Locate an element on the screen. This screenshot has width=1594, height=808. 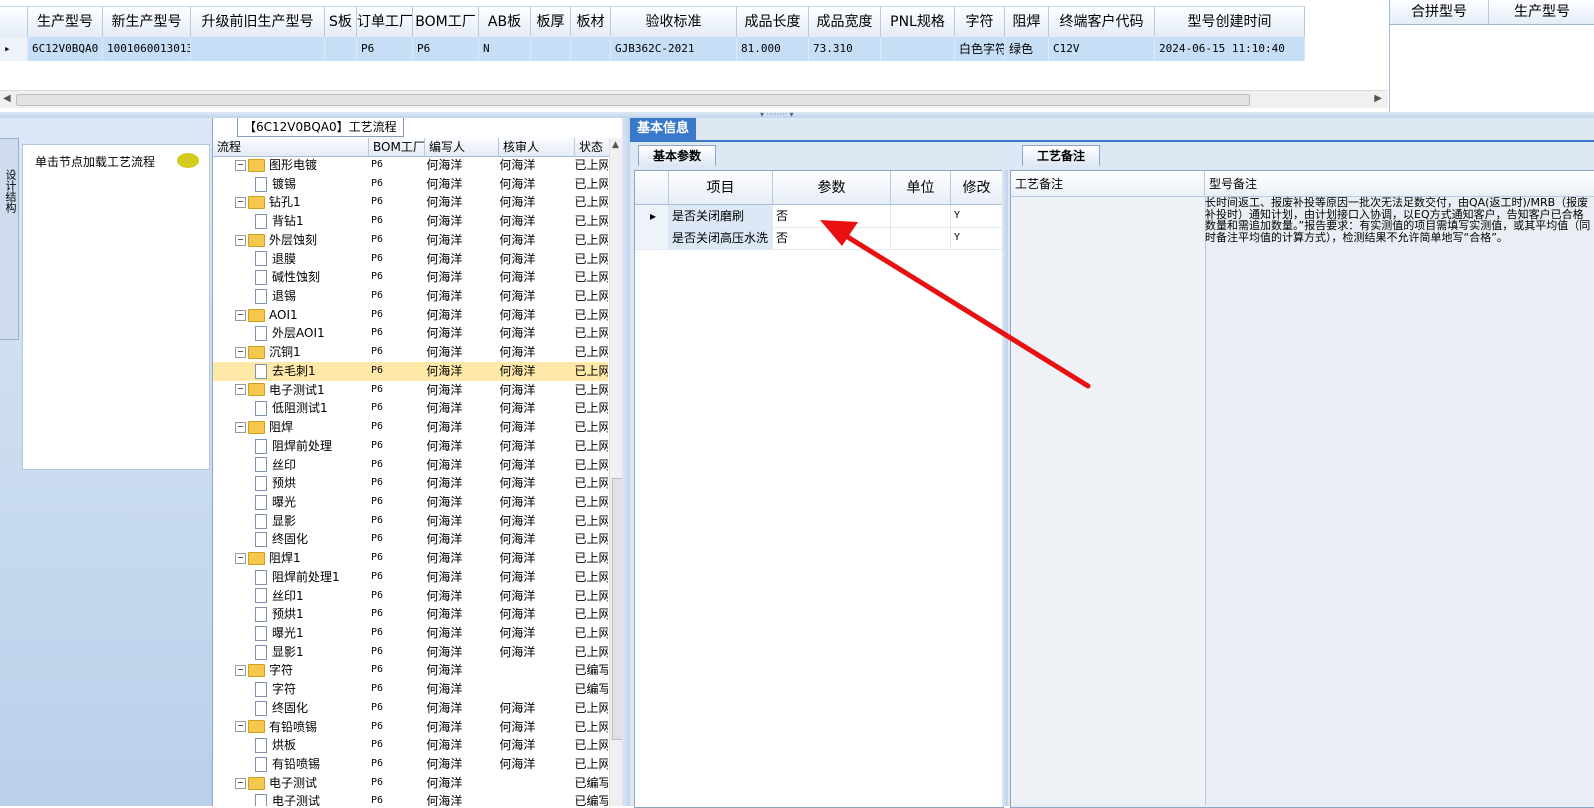
model-grid-header-4: 订单工厂 is located at coordinates (385, 22).